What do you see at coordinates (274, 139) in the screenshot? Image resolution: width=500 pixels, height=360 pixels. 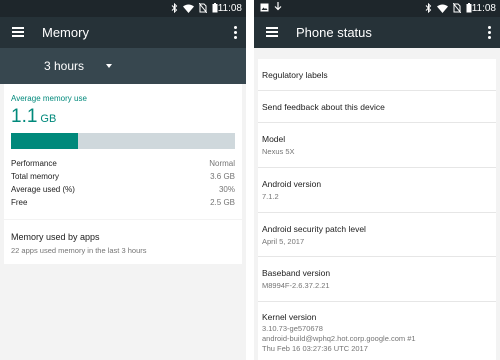 I see `list-item-title: Model` at bounding box center [274, 139].